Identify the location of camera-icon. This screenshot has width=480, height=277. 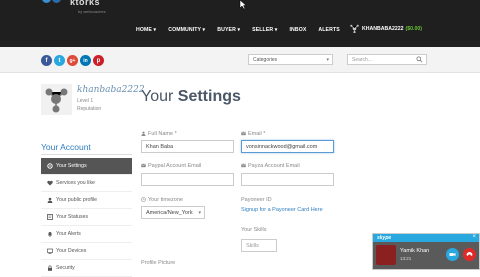
(452, 254).